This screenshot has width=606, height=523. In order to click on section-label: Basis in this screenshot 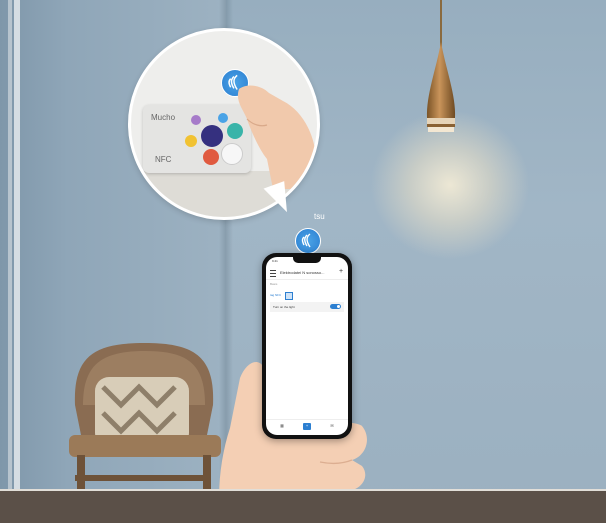, I will do `click(274, 284)`.